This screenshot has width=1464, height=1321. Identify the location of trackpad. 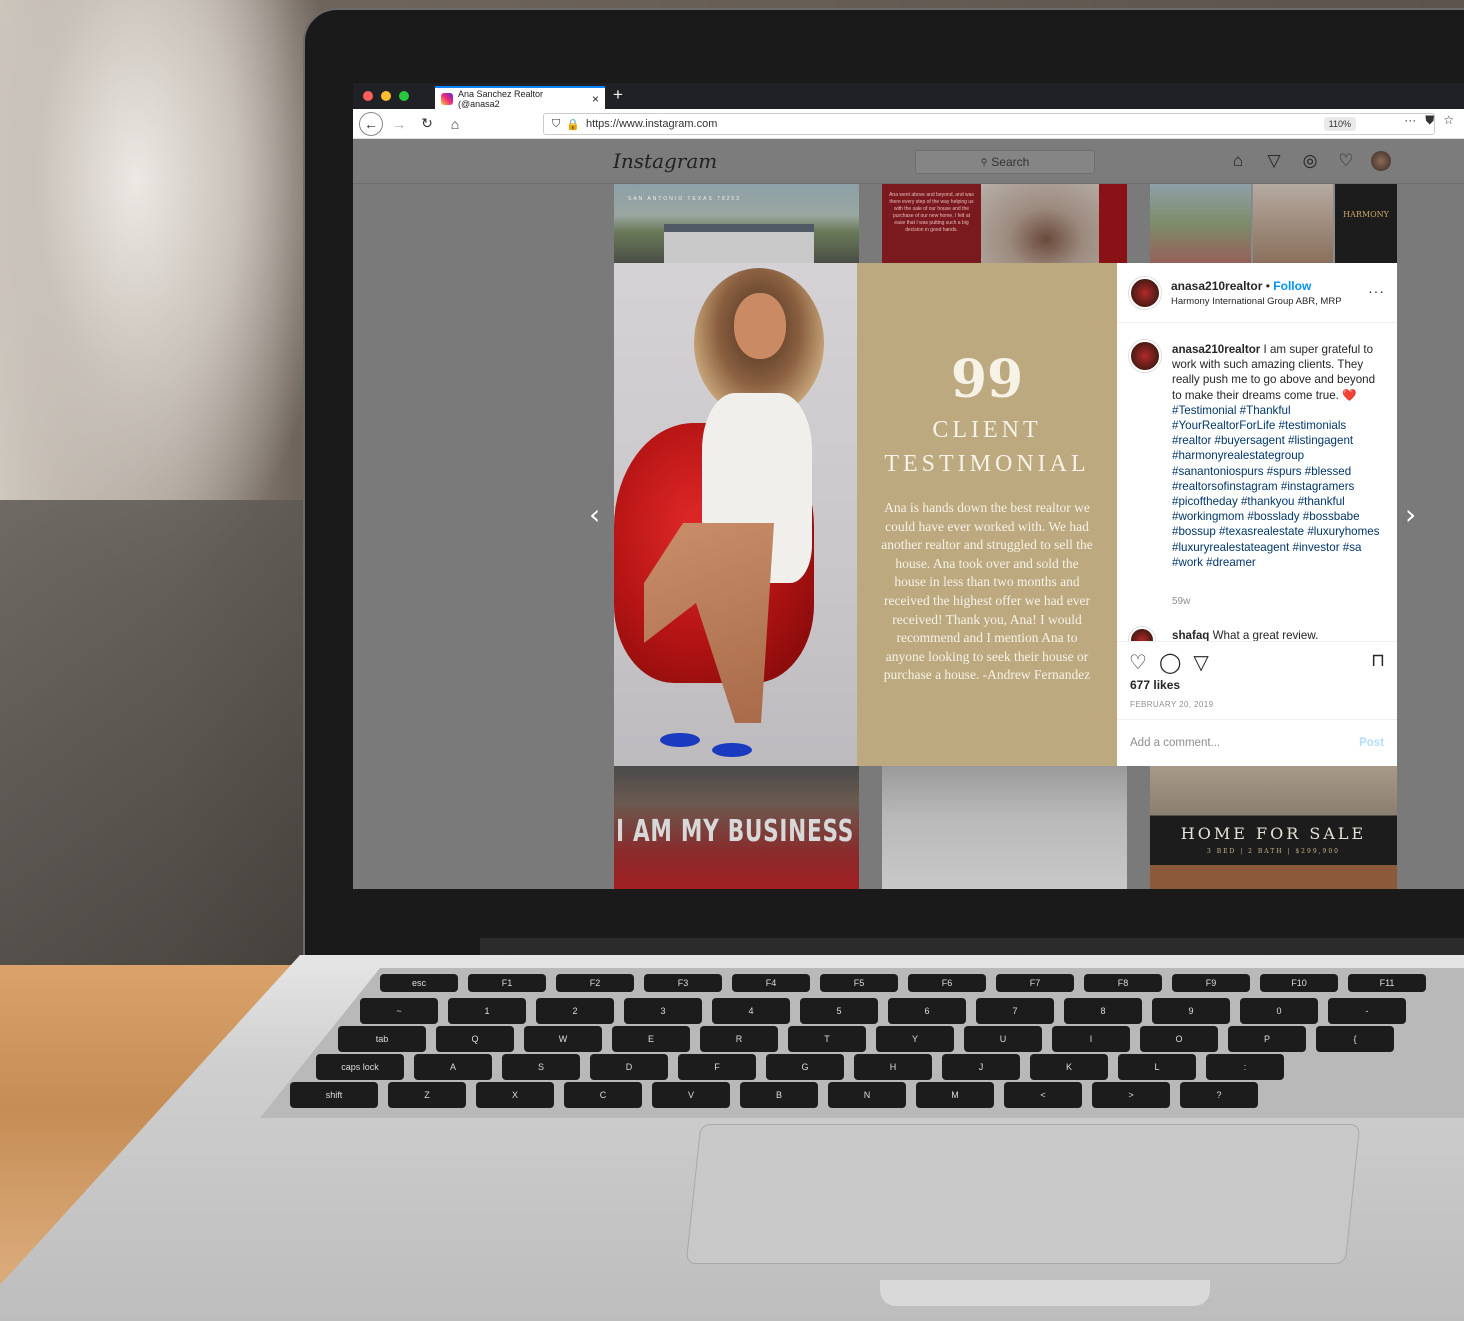
(1023, 1194).